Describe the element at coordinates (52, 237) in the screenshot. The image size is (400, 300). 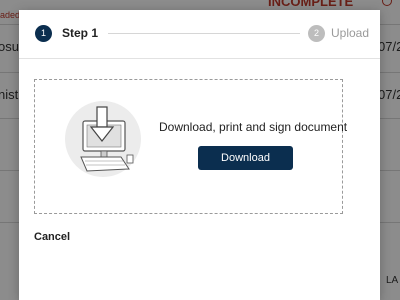
I see `cancel-button: Cancel` at that location.